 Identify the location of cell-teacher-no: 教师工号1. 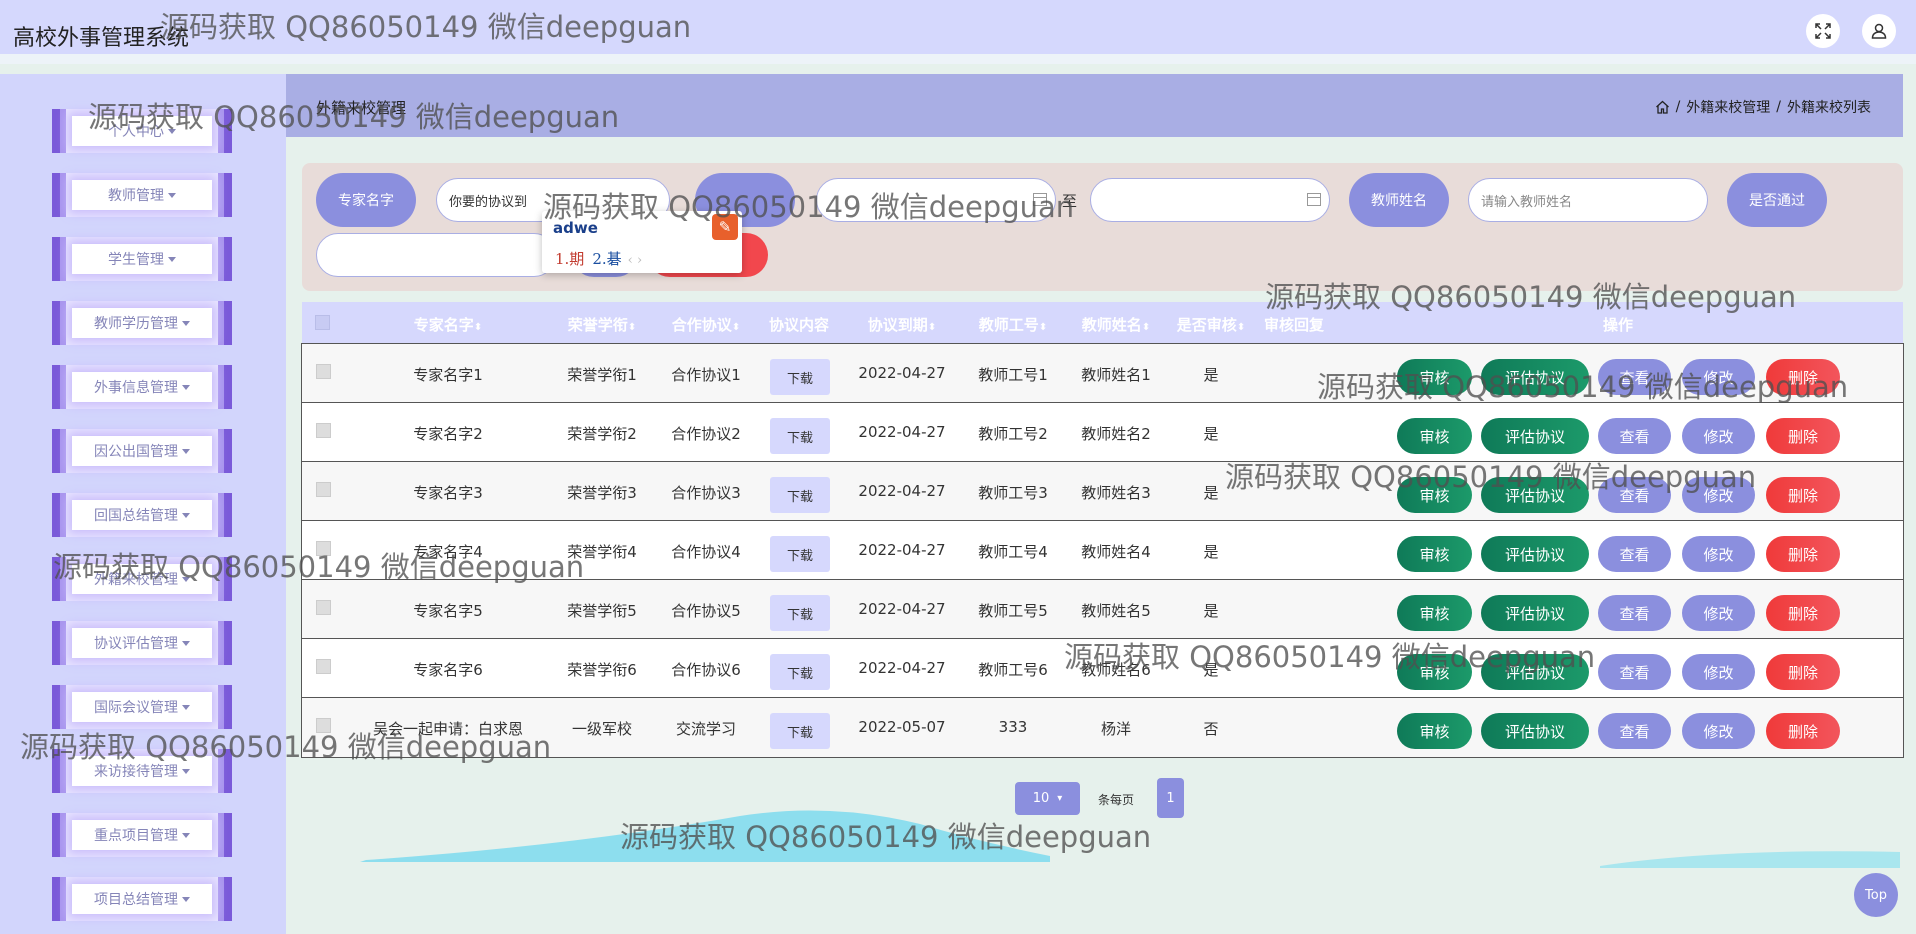
(1013, 375).